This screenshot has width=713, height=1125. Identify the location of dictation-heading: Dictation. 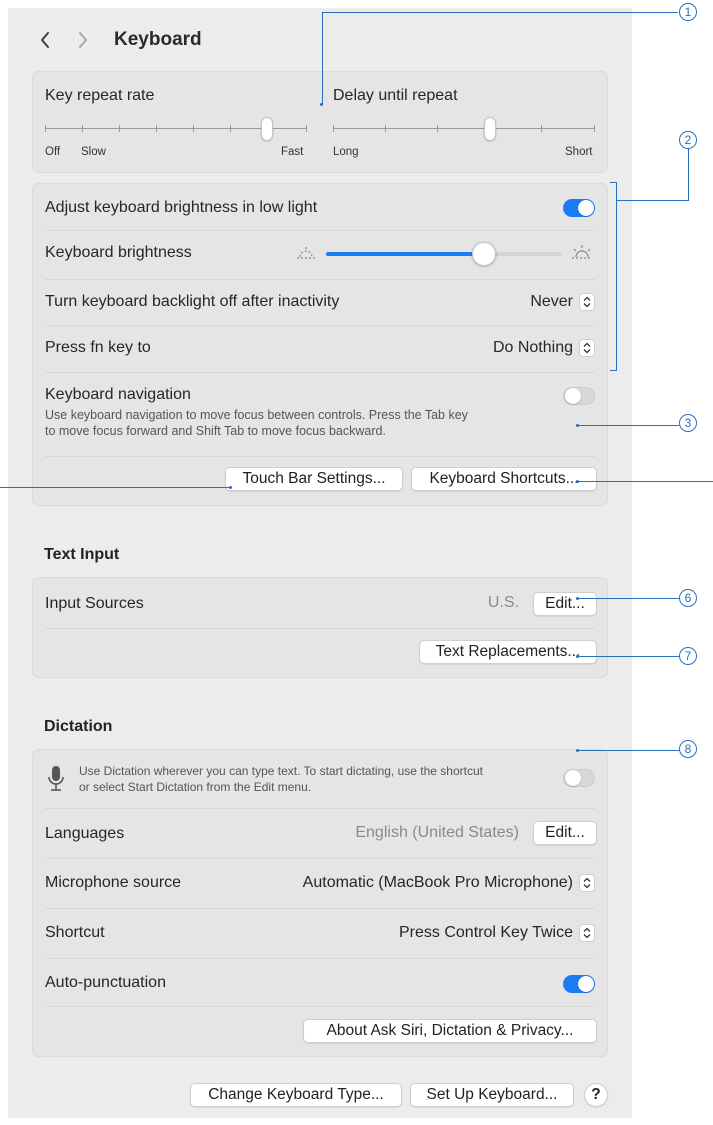
(78, 726).